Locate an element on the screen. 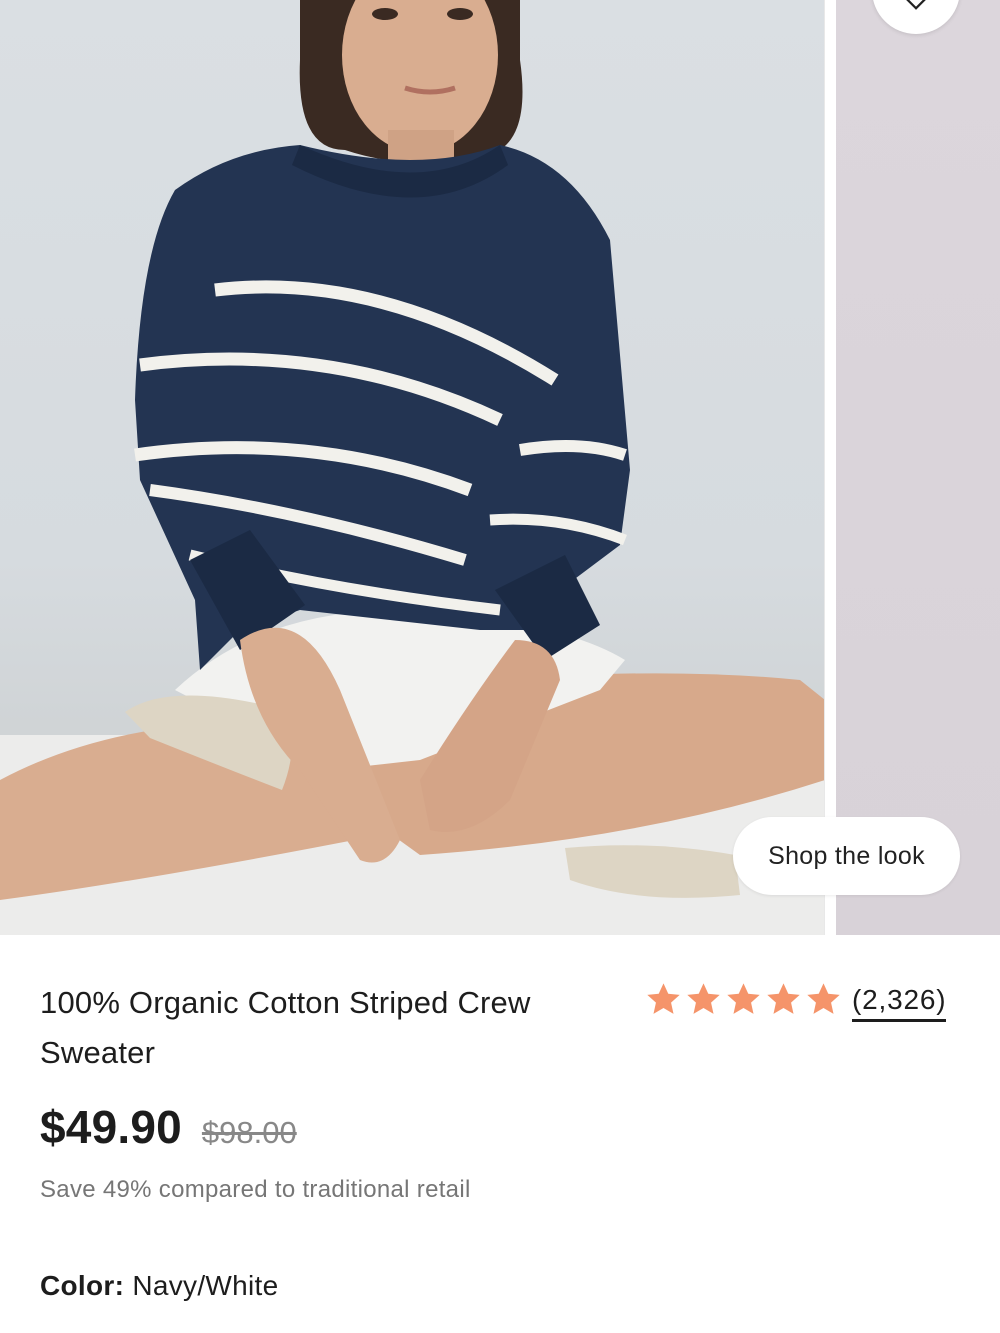  color-selection: Color: Navy/White is located at coordinates (159, 1286).